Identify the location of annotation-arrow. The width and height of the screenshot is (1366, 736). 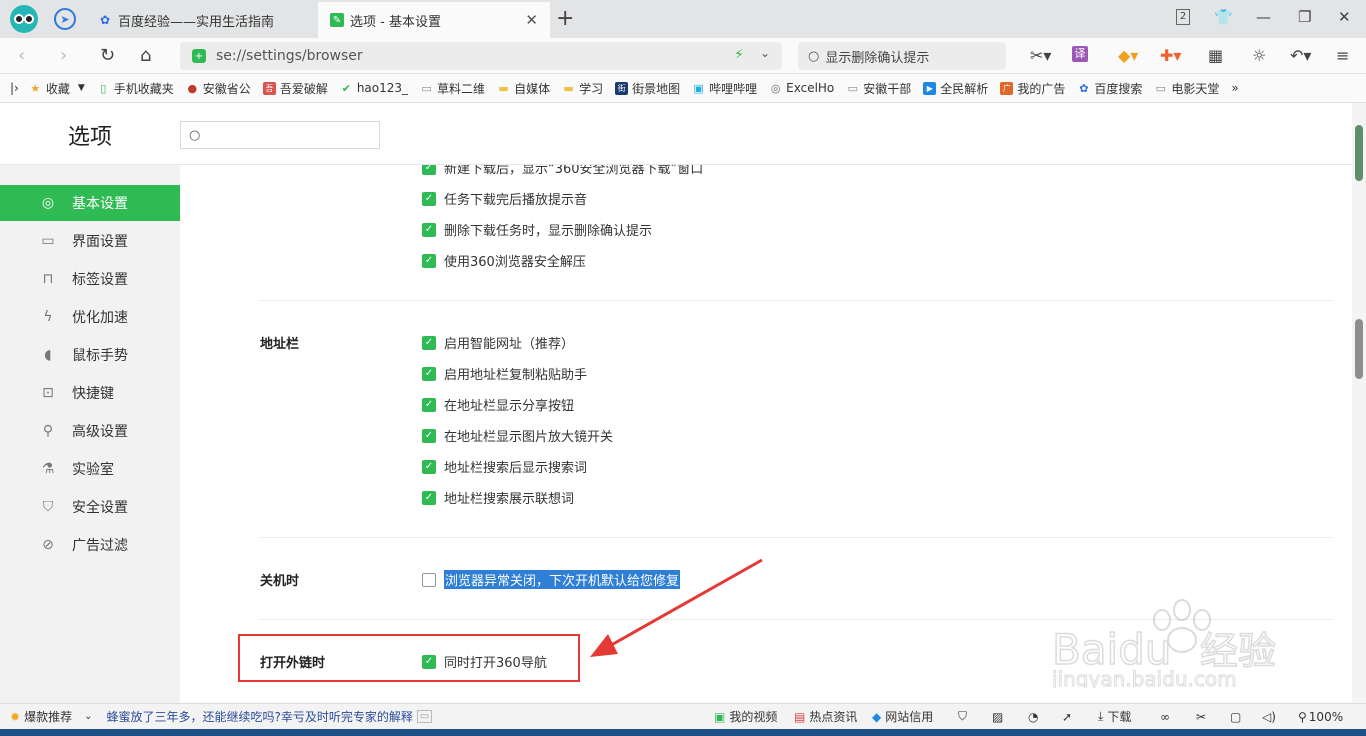
(676, 607).